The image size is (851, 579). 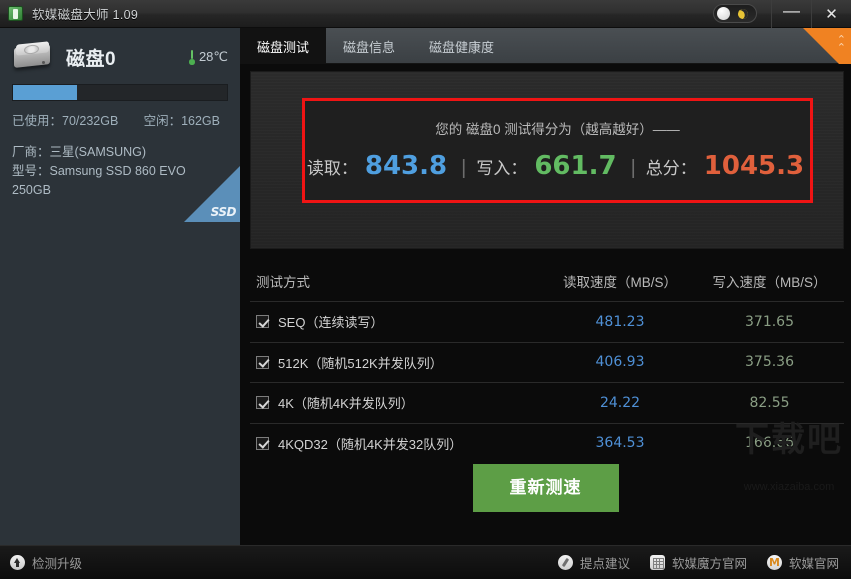 I want to click on row-method-label: 4K（随机4K并发队列）, so click(x=346, y=404).